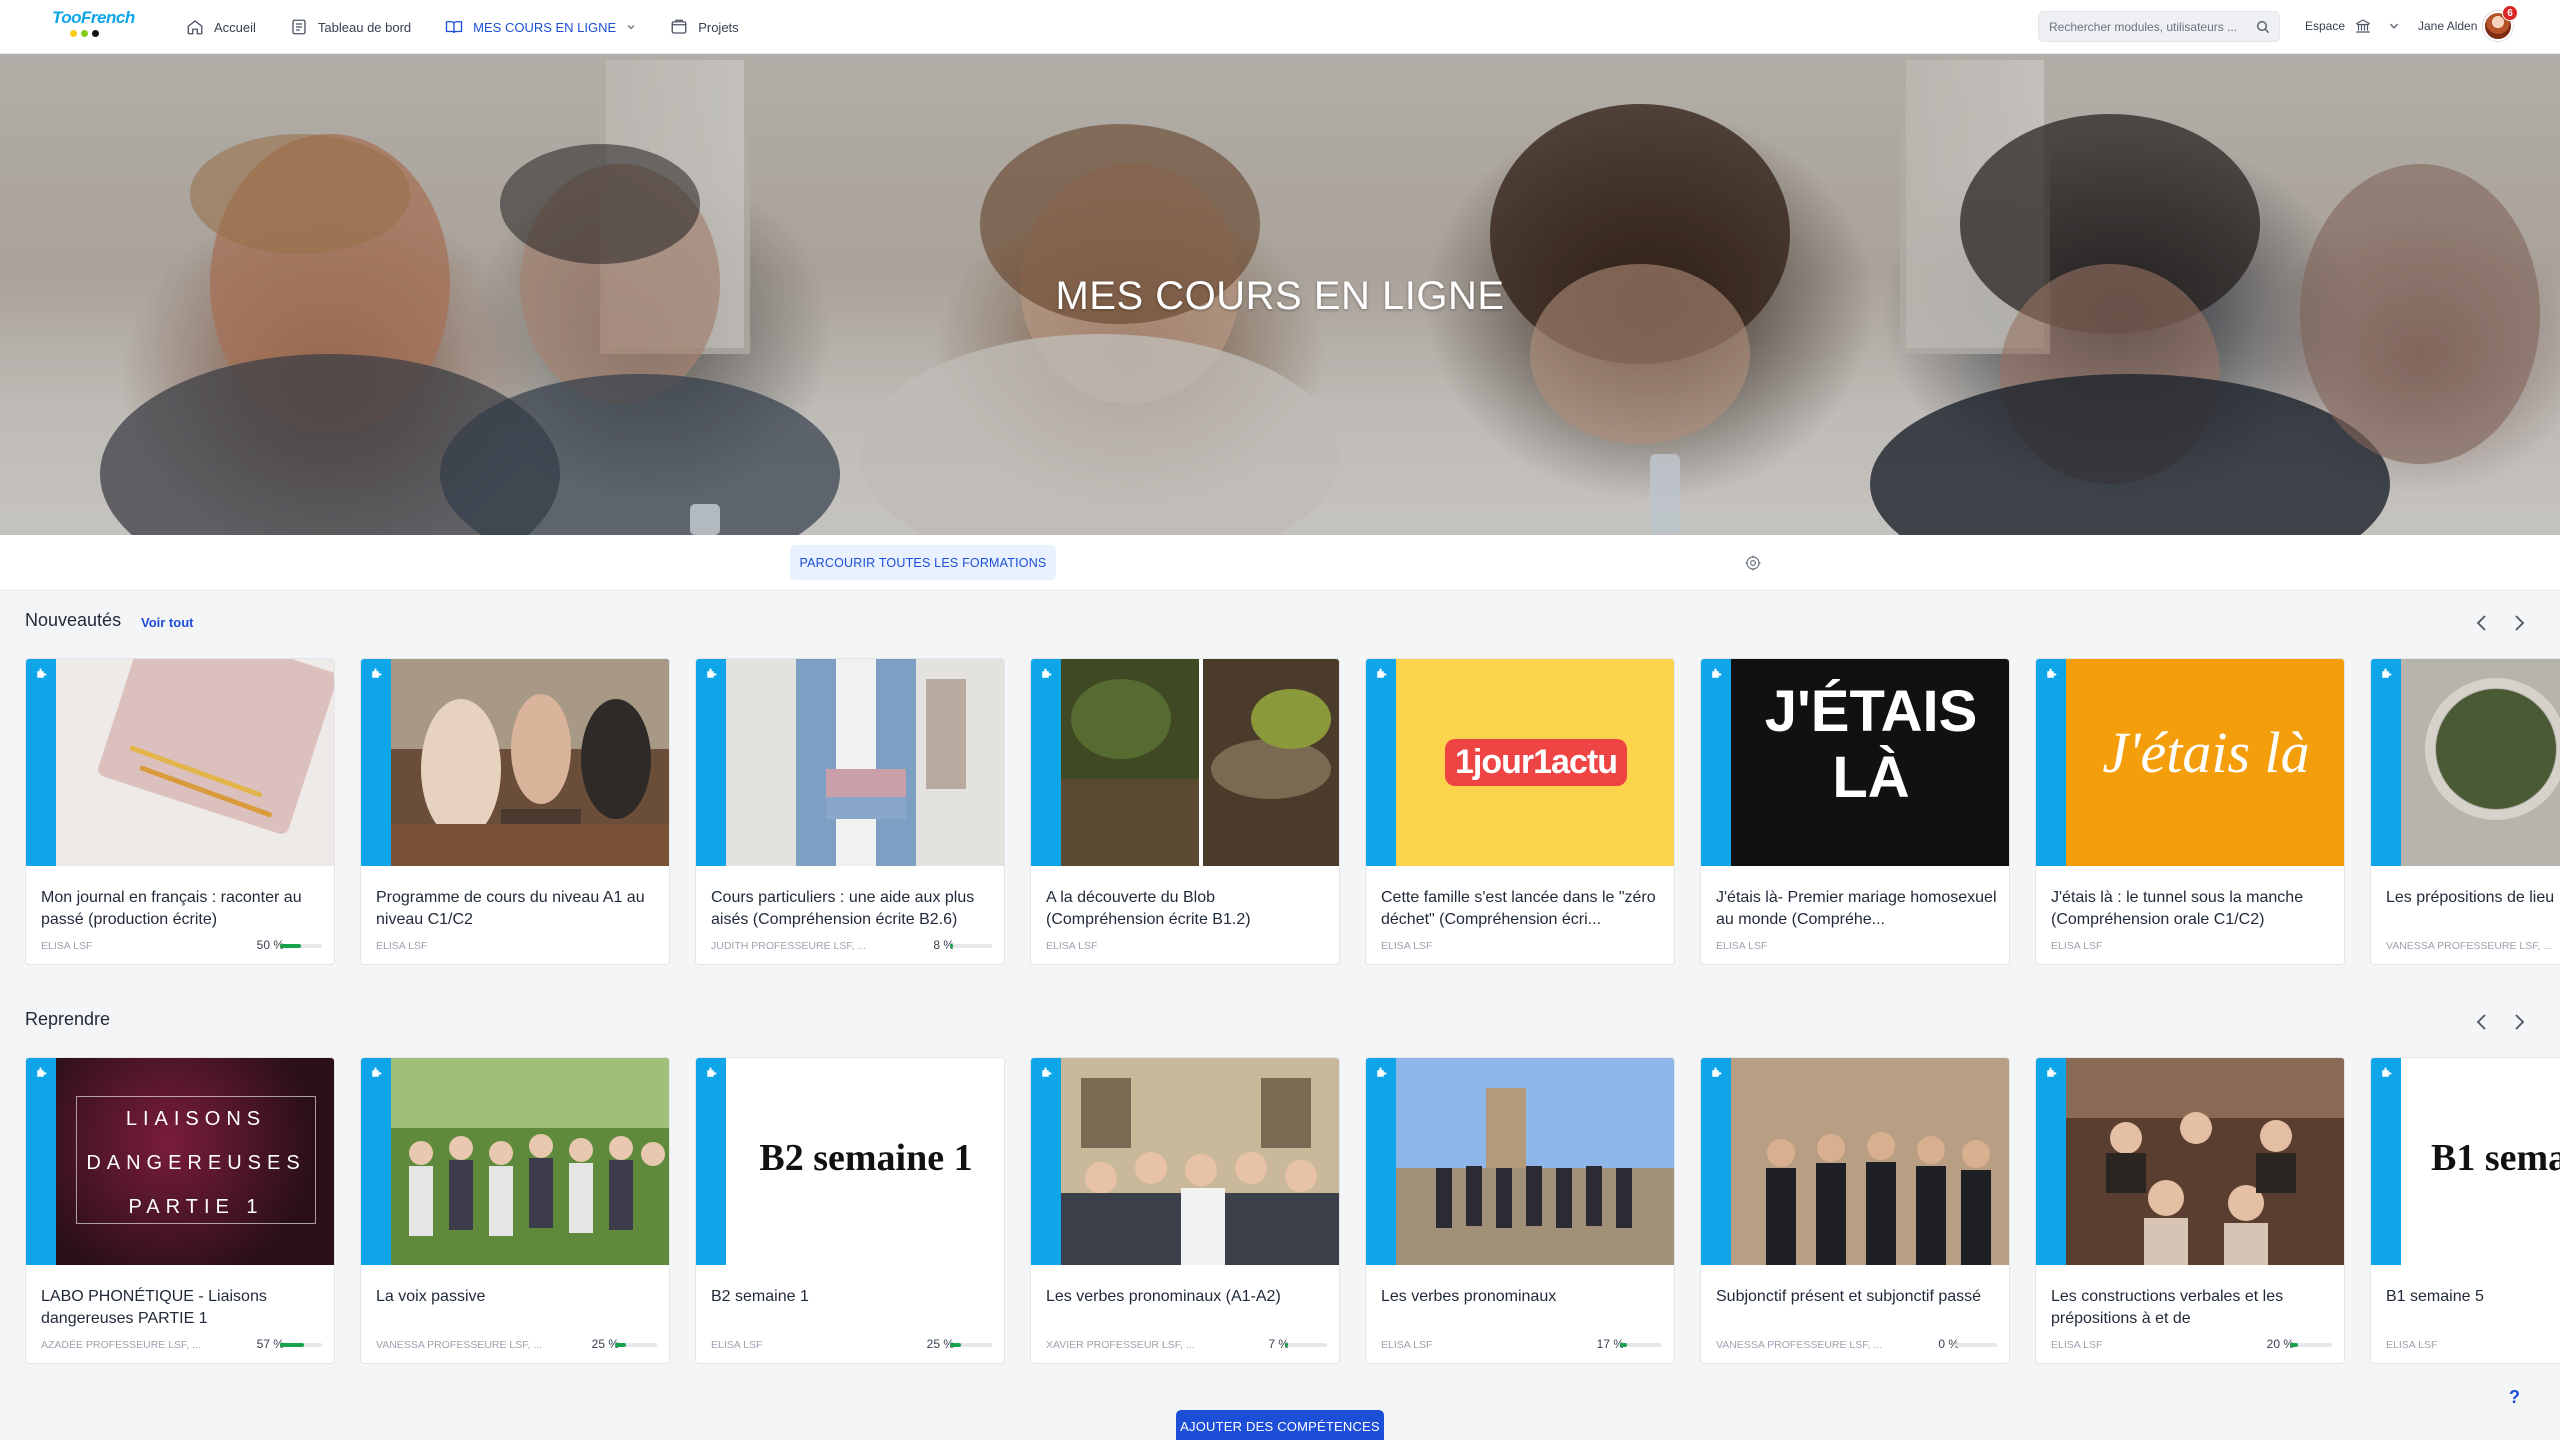  I want to click on logo-text: TooFrench, so click(93, 17).